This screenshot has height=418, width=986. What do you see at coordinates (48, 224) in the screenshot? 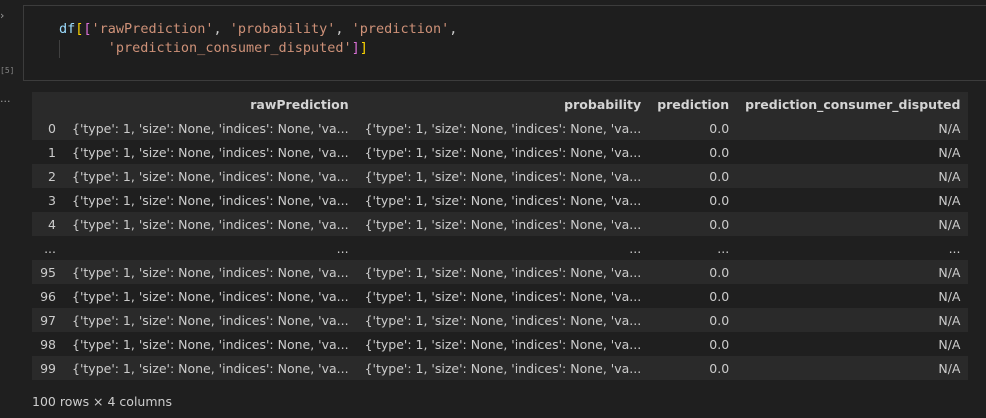
I see `row-index: 4` at bounding box center [48, 224].